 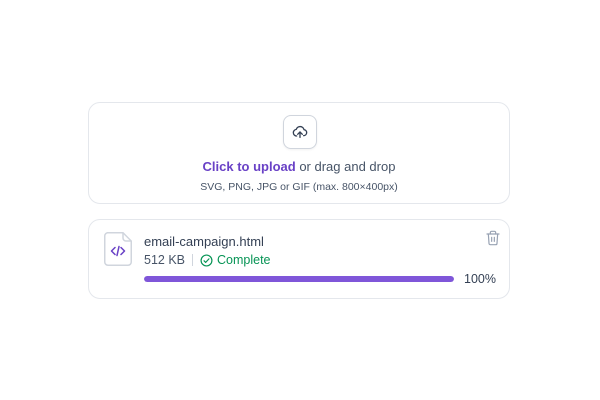 I want to click on uploaded-file-card: email-campaign.html 512 KB Complete 100%, so click(x=299, y=259).